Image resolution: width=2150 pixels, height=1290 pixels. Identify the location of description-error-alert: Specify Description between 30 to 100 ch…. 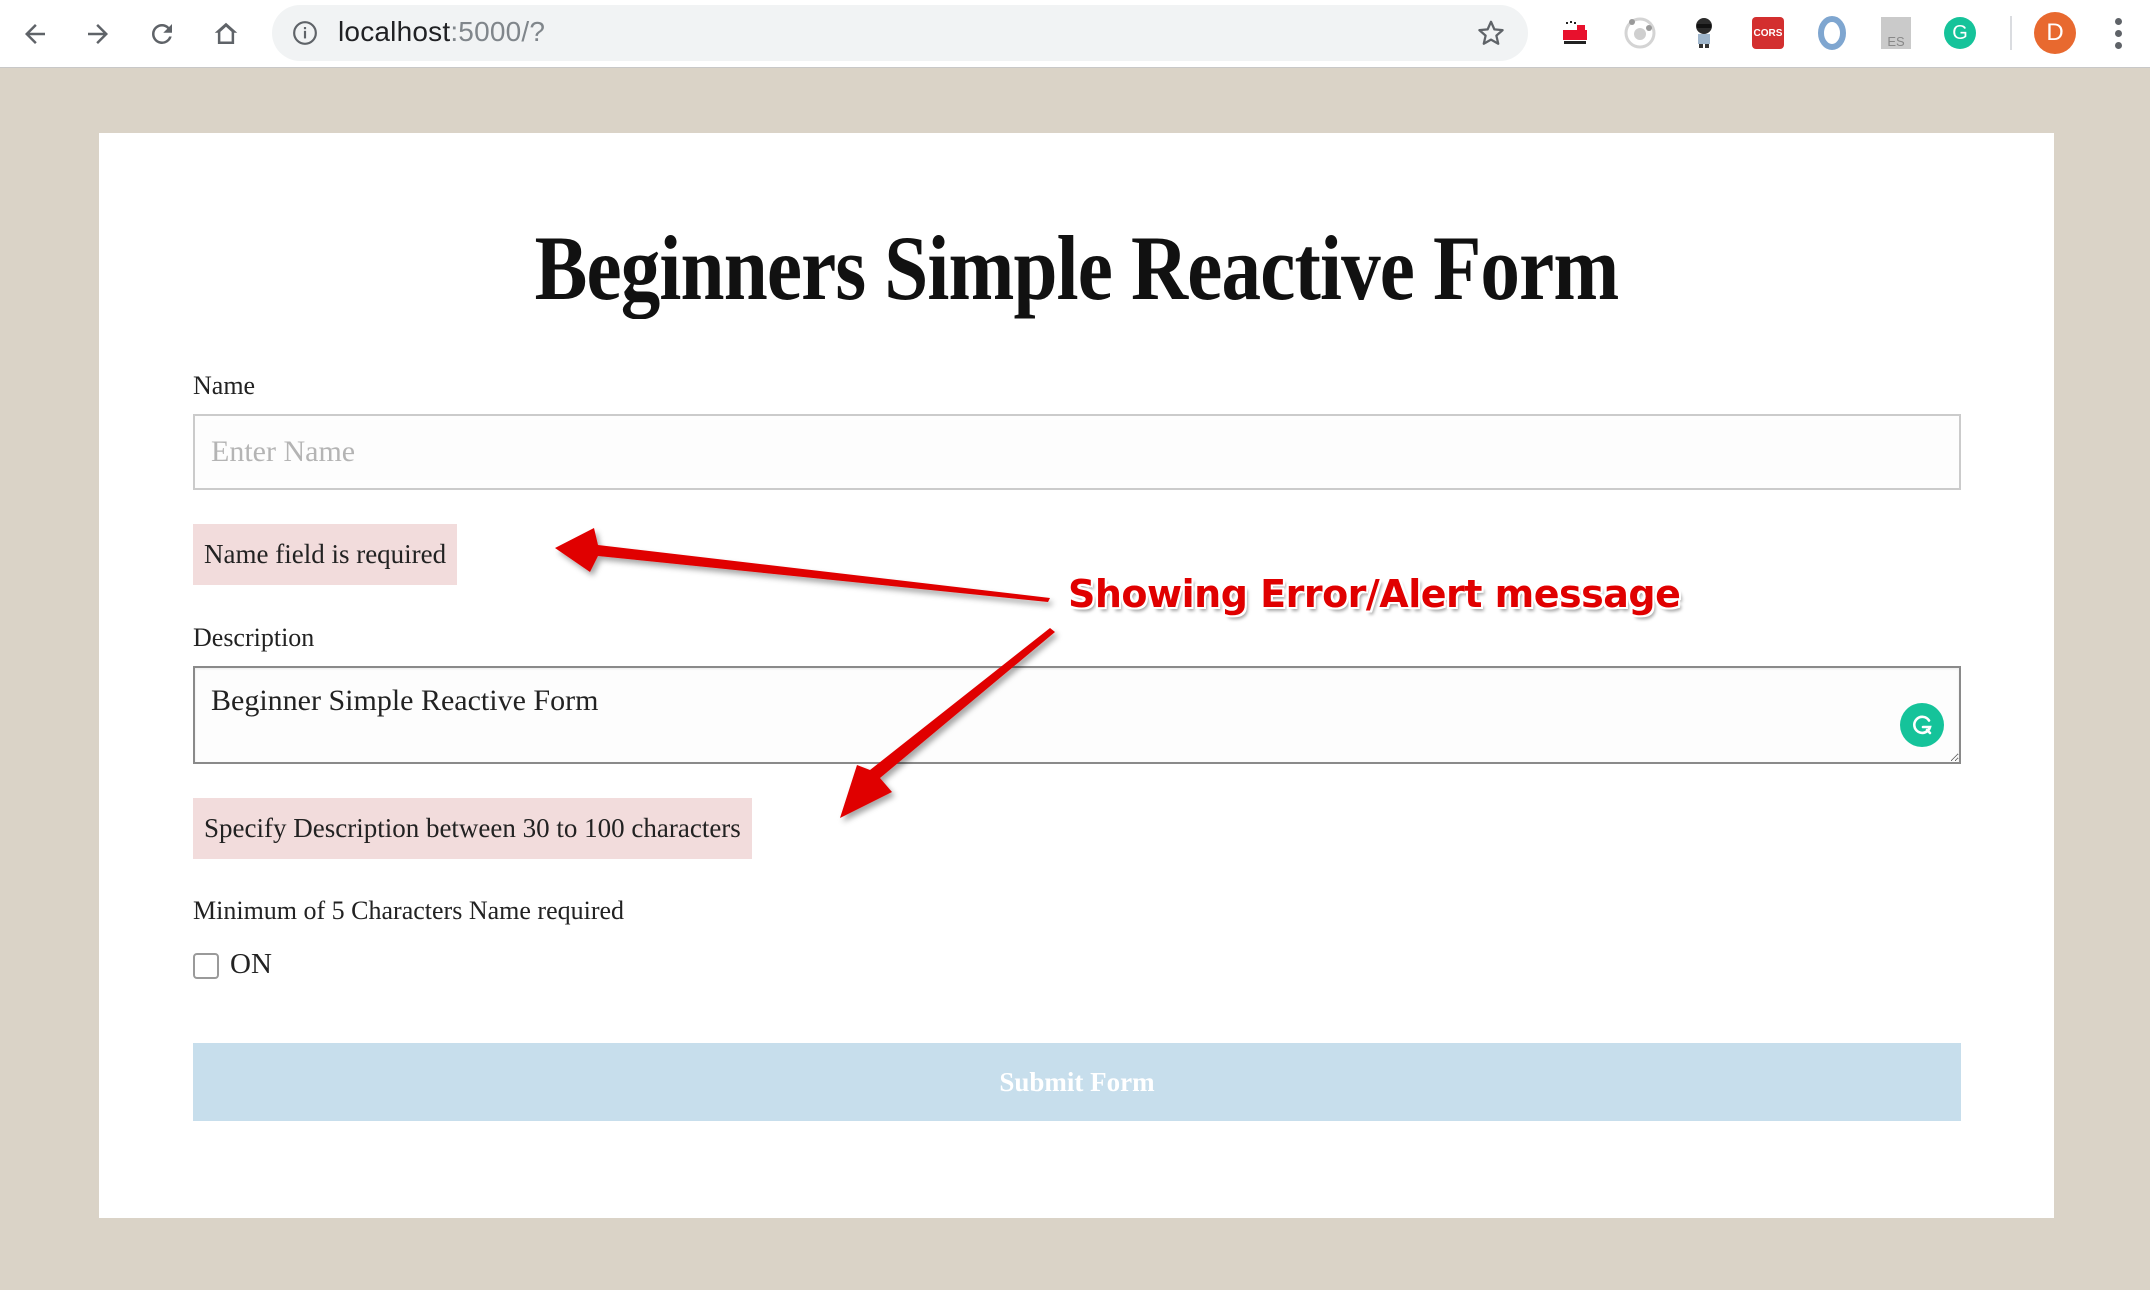
(472, 828).